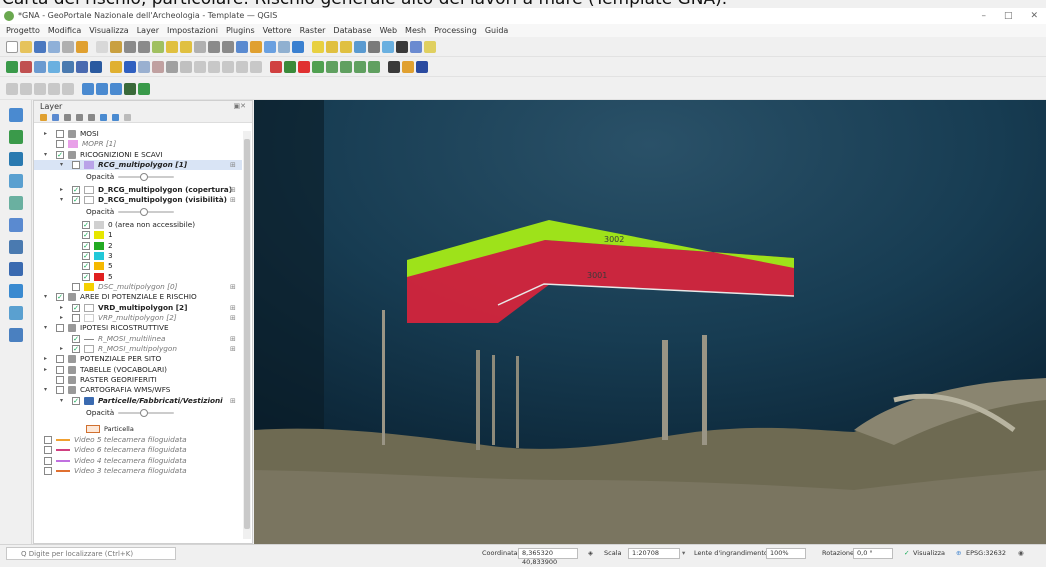 The width and height of the screenshot is (1046, 567). What do you see at coordinates (40, 66) in the screenshot?
I see `add-delimited-text-icon` at bounding box center [40, 66].